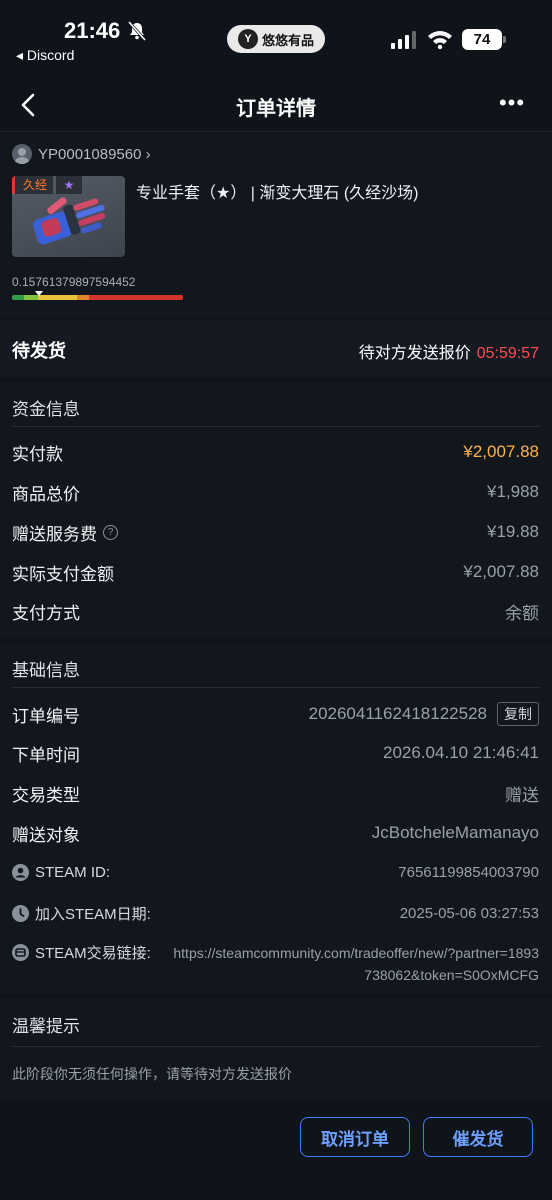 The width and height of the screenshot is (552, 1200). Describe the element at coordinates (73, 872) in the screenshot. I see `steam-id-label: STEAM ID:` at that location.